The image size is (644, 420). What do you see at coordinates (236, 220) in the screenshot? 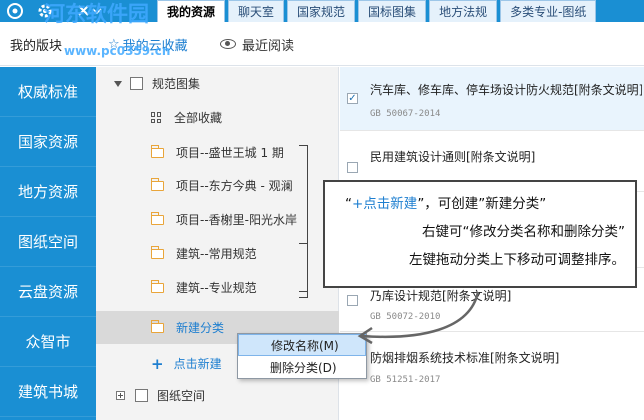
I see `tree-folder-label: 项目--香榭里-阳光水岸` at bounding box center [236, 220].